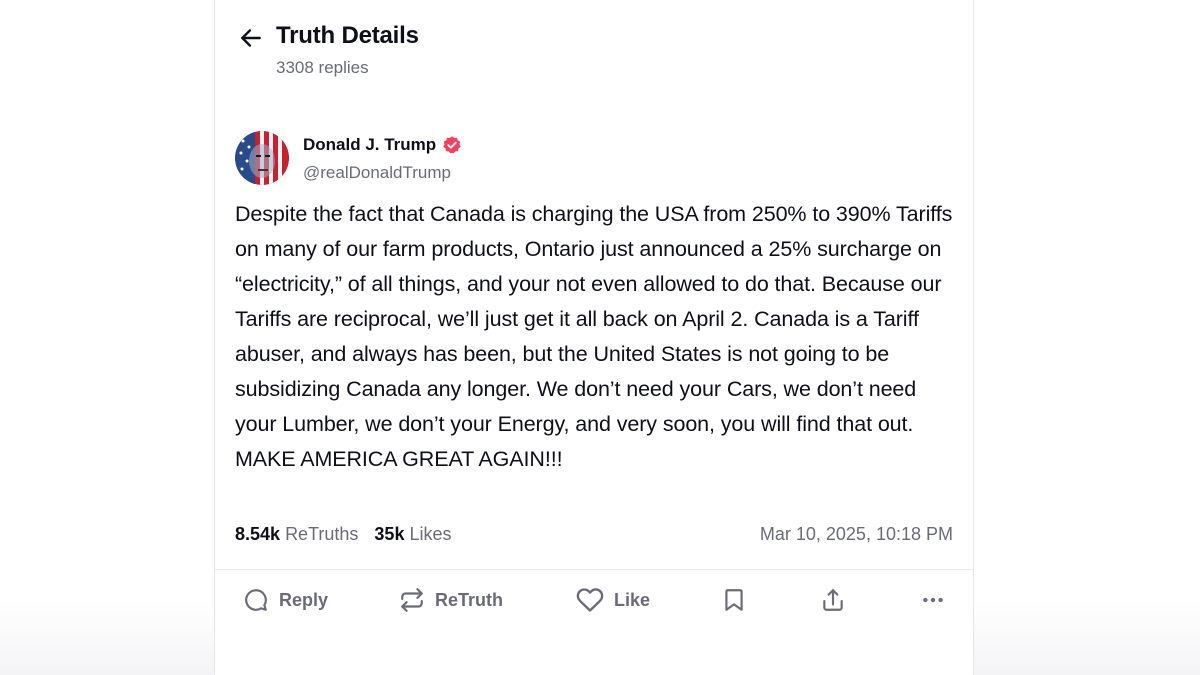  I want to click on page-title: Truth Details, so click(347, 35).